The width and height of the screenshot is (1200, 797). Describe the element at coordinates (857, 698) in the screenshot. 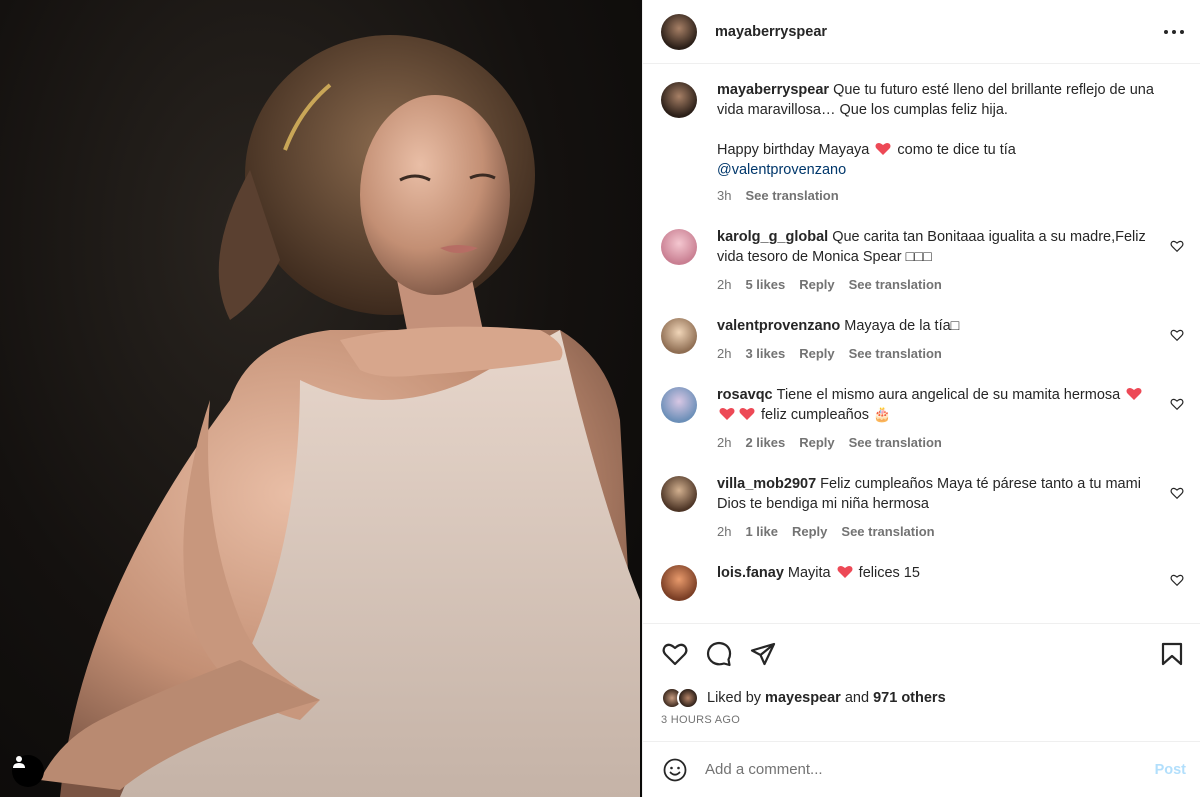

I see `liked-by-and: and` at that location.